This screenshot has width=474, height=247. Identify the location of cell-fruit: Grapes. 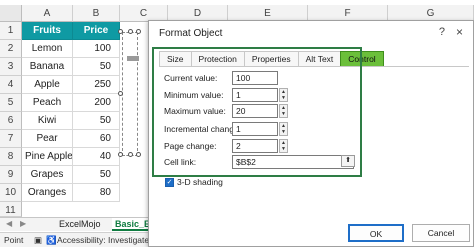
(47, 175).